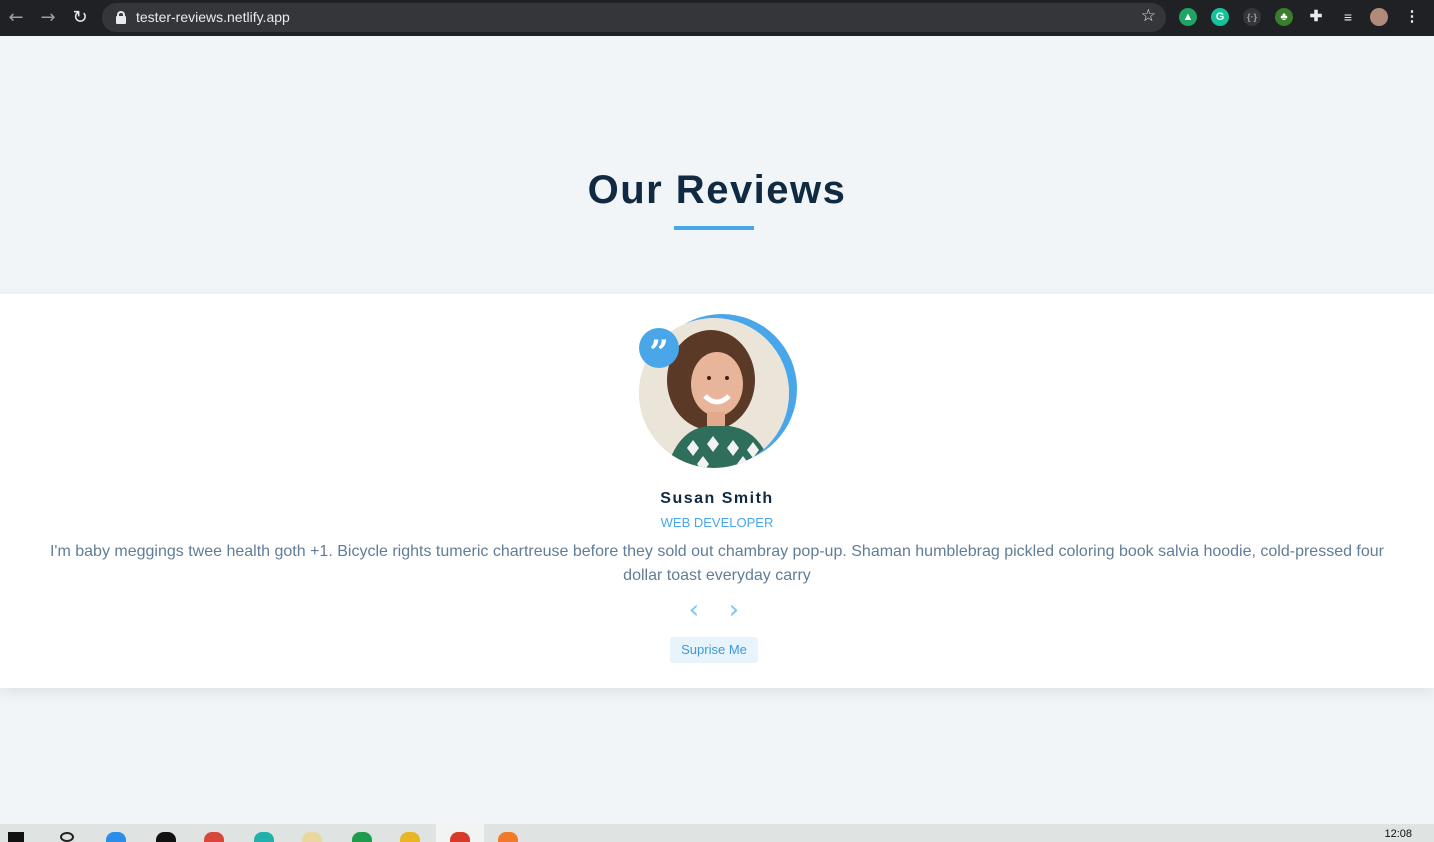 This screenshot has width=1434, height=842. What do you see at coordinates (1188, 17) in the screenshot?
I see `drive-extension-icon: ▲` at bounding box center [1188, 17].